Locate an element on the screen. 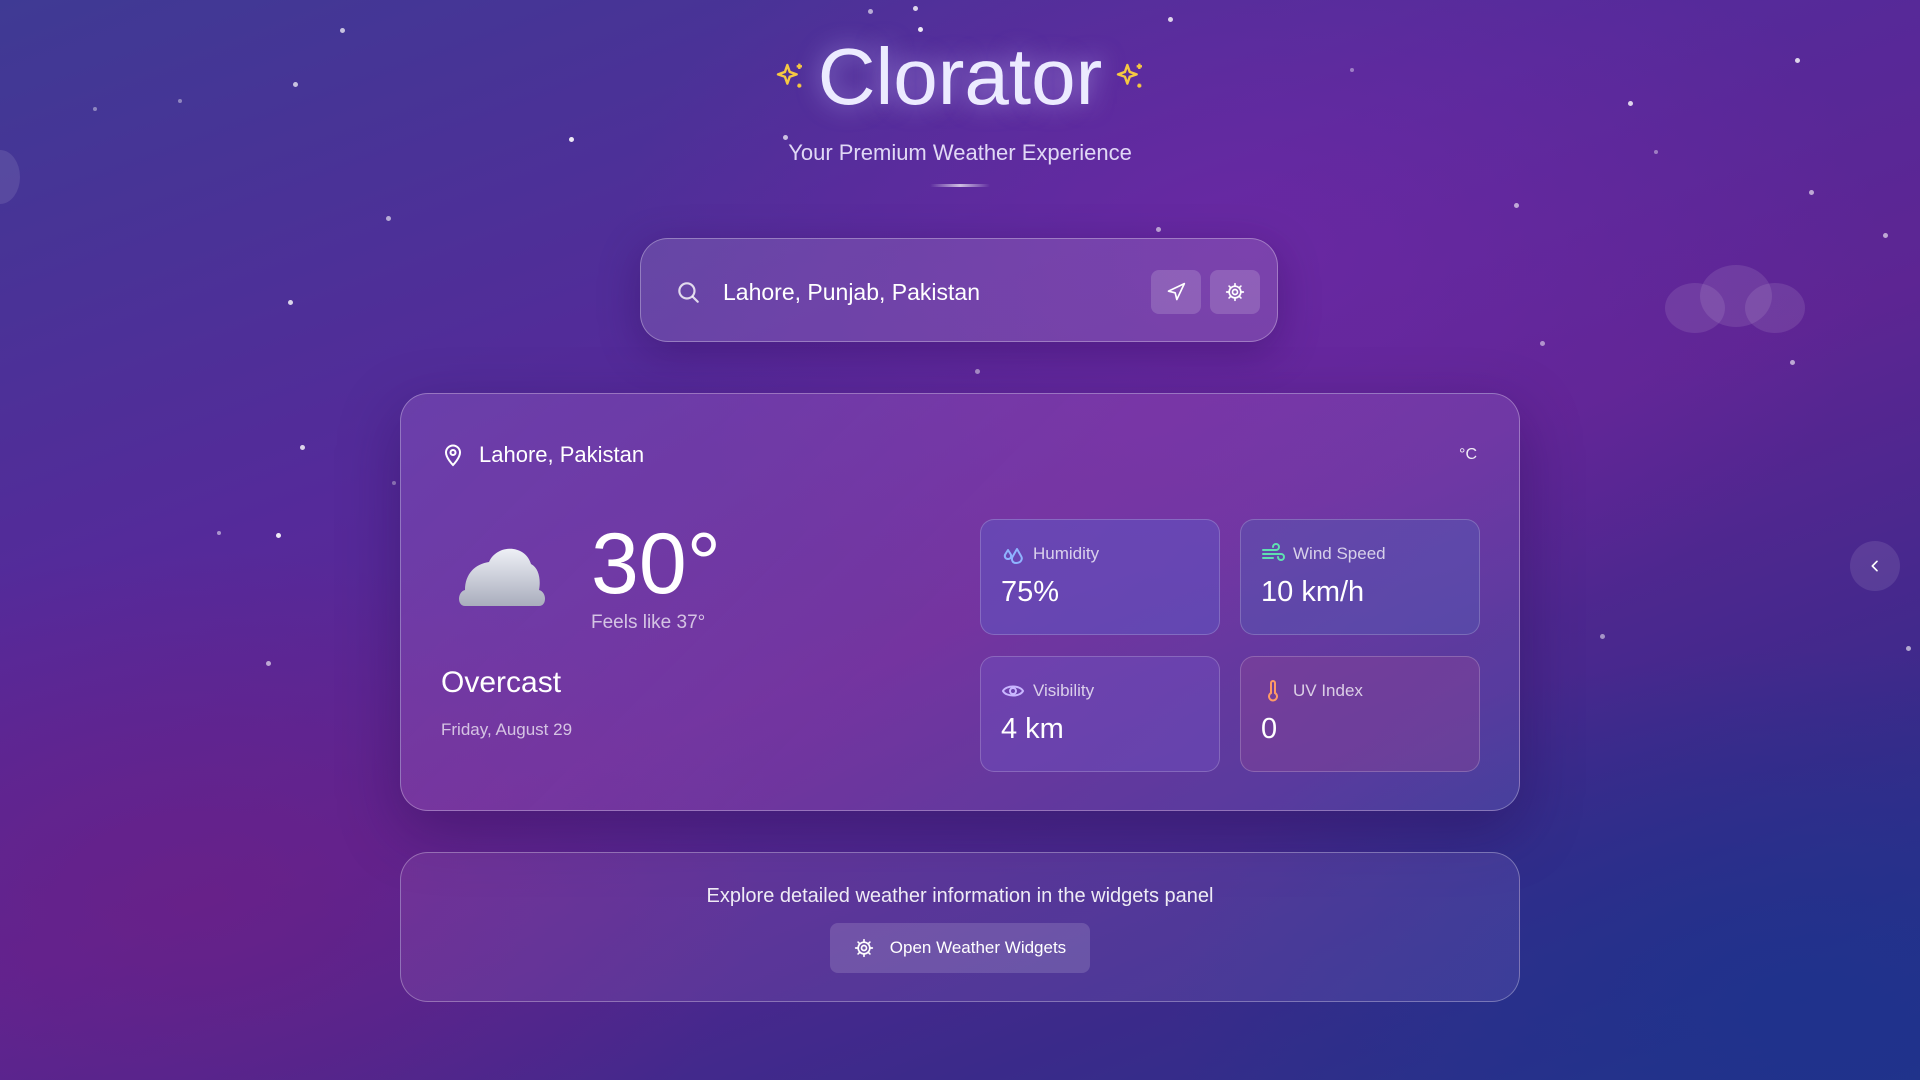 The image size is (1920, 1080). stat-label: Wind Speed is located at coordinates (1339, 553).